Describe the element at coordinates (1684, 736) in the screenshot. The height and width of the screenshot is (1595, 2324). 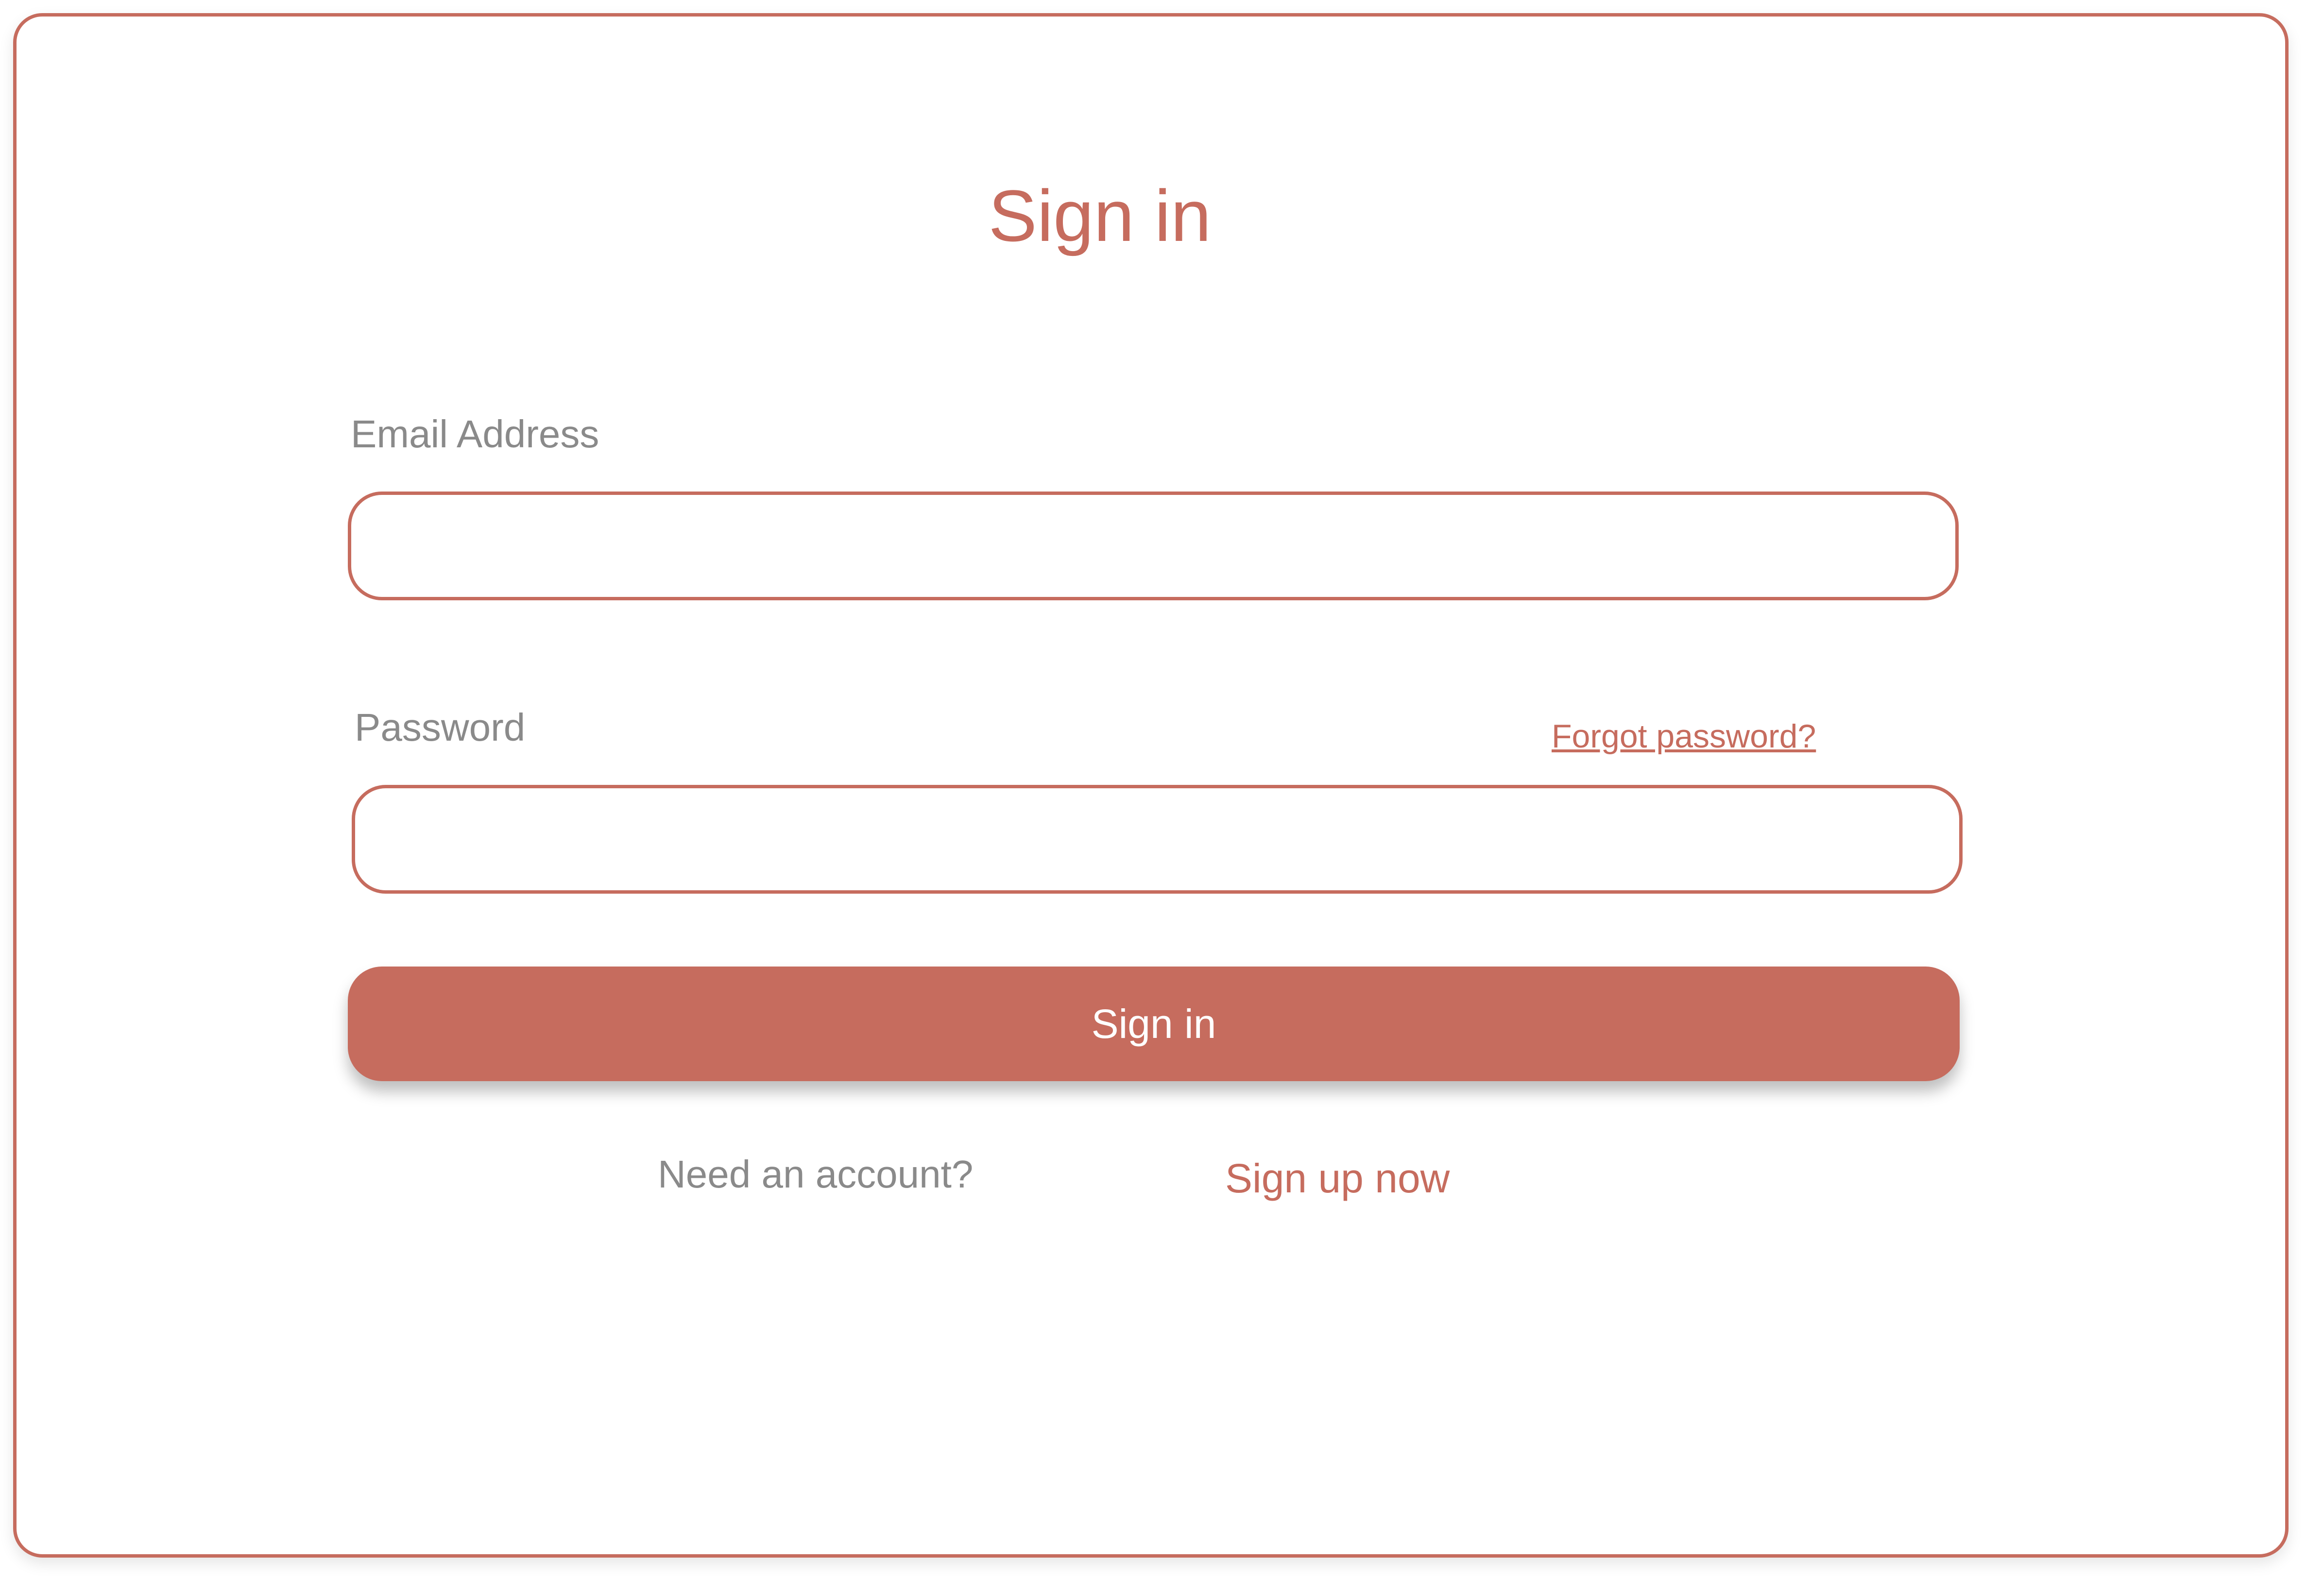
I see `forgot-password-link: Forgot password?` at that location.